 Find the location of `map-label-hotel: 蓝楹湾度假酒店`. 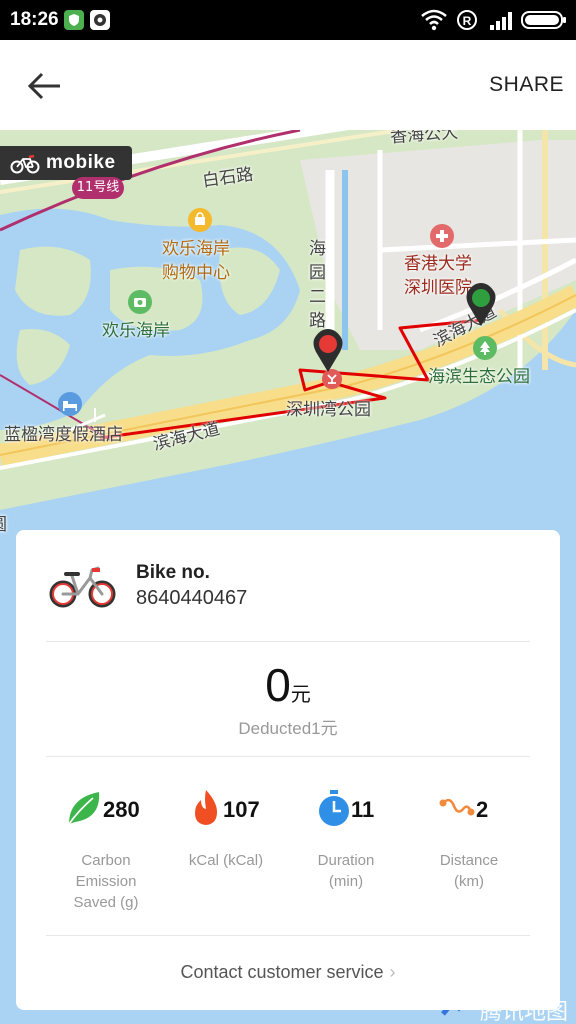

map-label-hotel: 蓝楹湾度假酒店 is located at coordinates (63, 432).